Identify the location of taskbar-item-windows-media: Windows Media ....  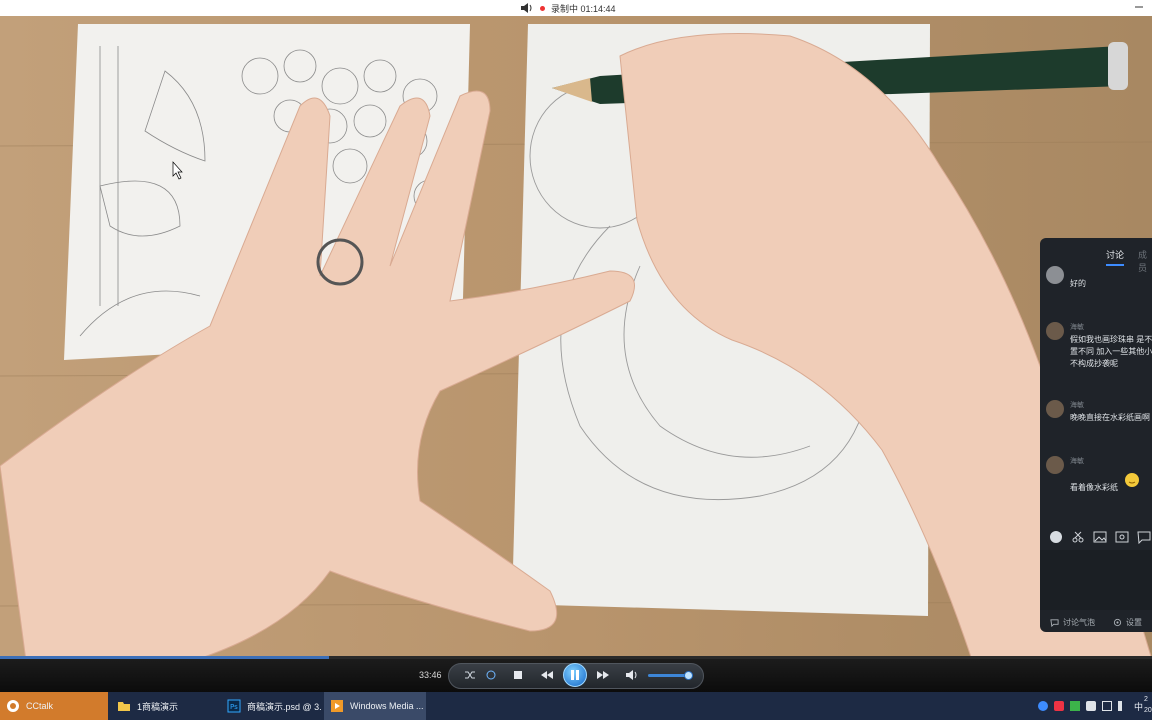
(375, 706).